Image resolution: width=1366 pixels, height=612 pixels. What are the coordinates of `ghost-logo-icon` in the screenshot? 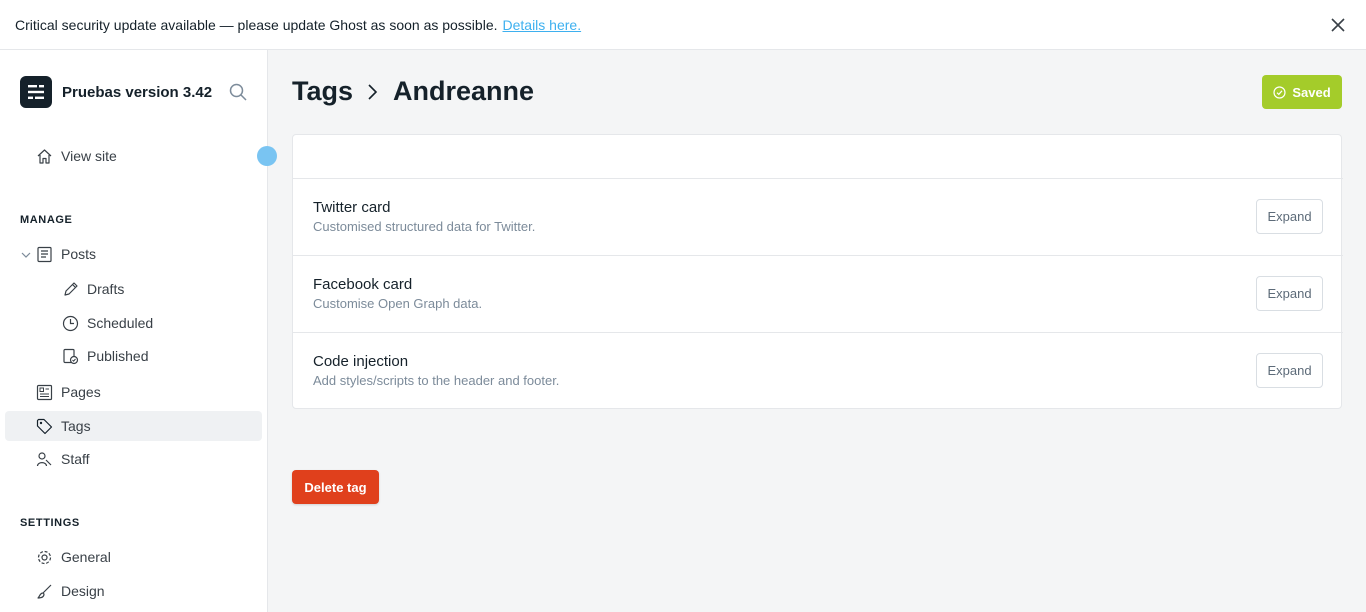 It's located at (36, 92).